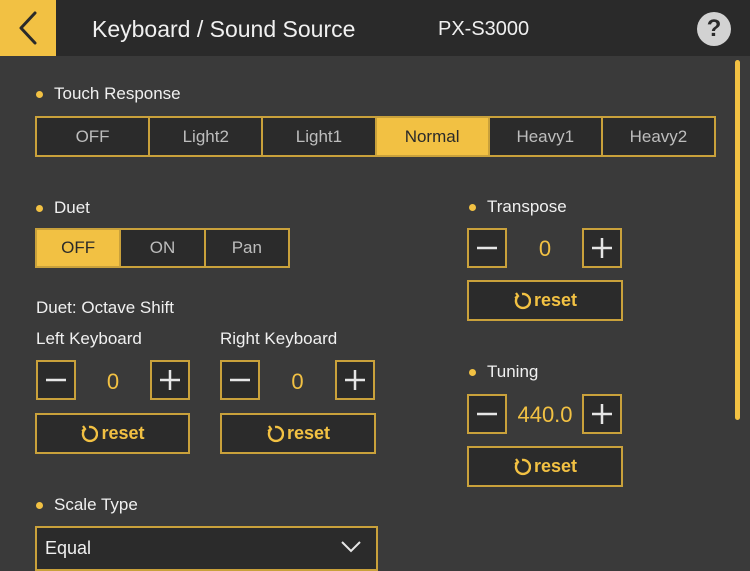  Describe the element at coordinates (657, 136) in the screenshot. I see `touch-response-option-heavy2: Heavy2` at that location.